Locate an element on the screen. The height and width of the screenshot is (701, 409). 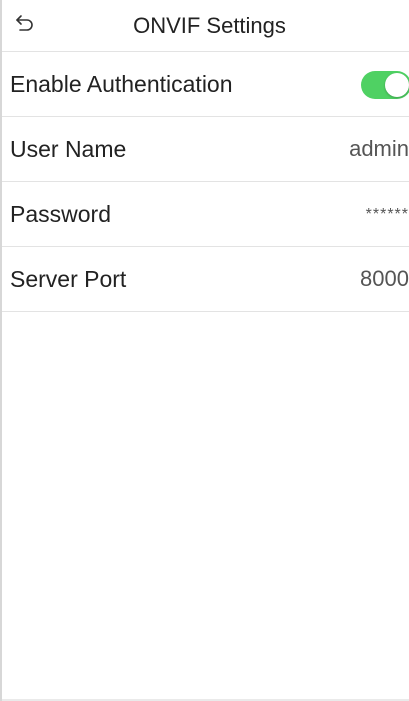
enable-authentication-label: Enable Authentication is located at coordinates (121, 83).